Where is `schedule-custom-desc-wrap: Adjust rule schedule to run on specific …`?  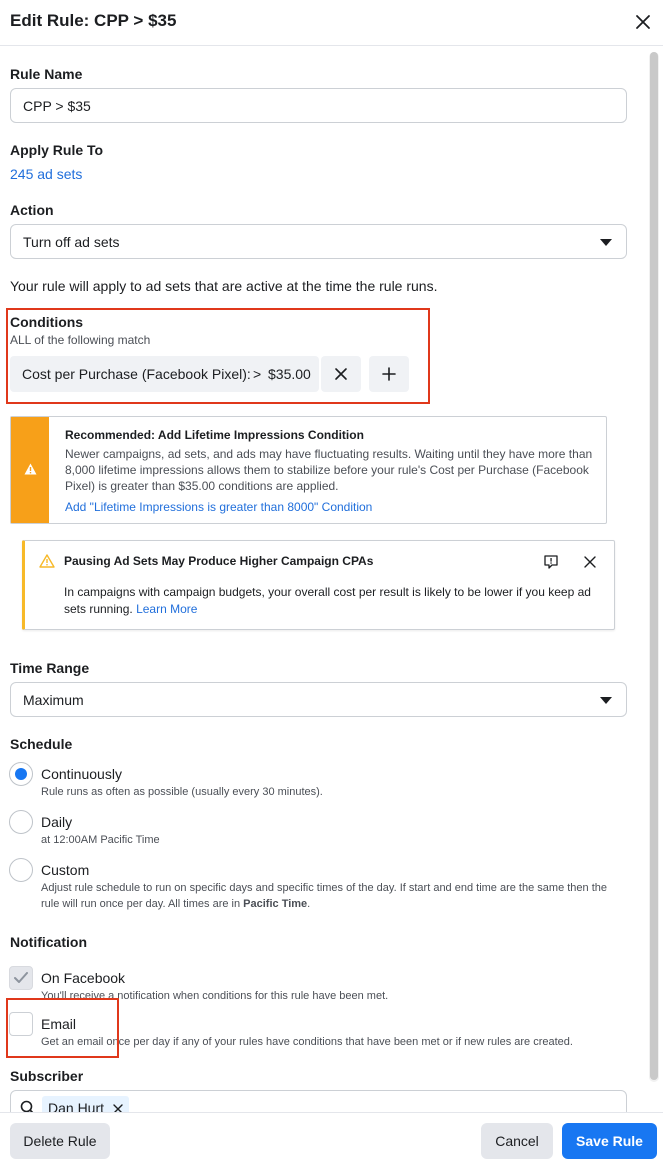 schedule-custom-desc-wrap: Adjust rule schedule to run on specific … is located at coordinates (324, 896).